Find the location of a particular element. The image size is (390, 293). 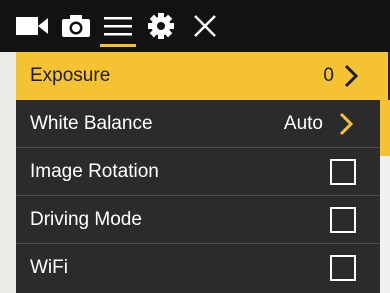

menu-item-label: White Balance is located at coordinates (91, 123).